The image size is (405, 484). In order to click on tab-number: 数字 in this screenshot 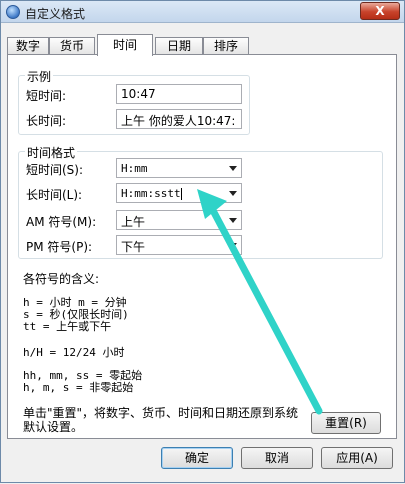, I will do `click(28, 46)`.